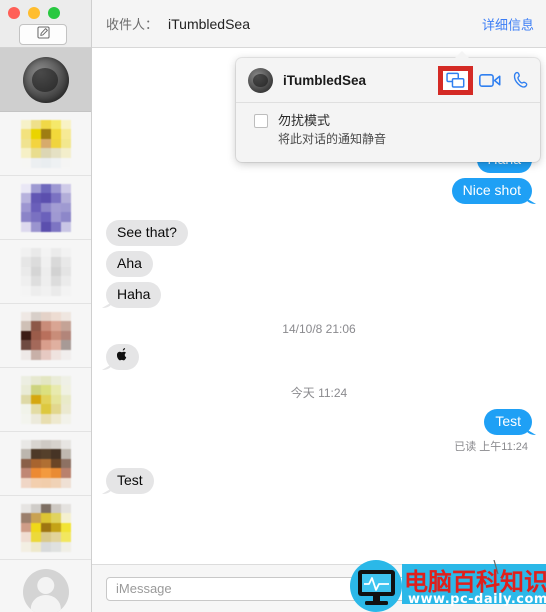 Image resolution: width=546 pixels, height=612 pixels. Describe the element at coordinates (319, 191) in the screenshot. I see `message-row: Nice shot` at that location.